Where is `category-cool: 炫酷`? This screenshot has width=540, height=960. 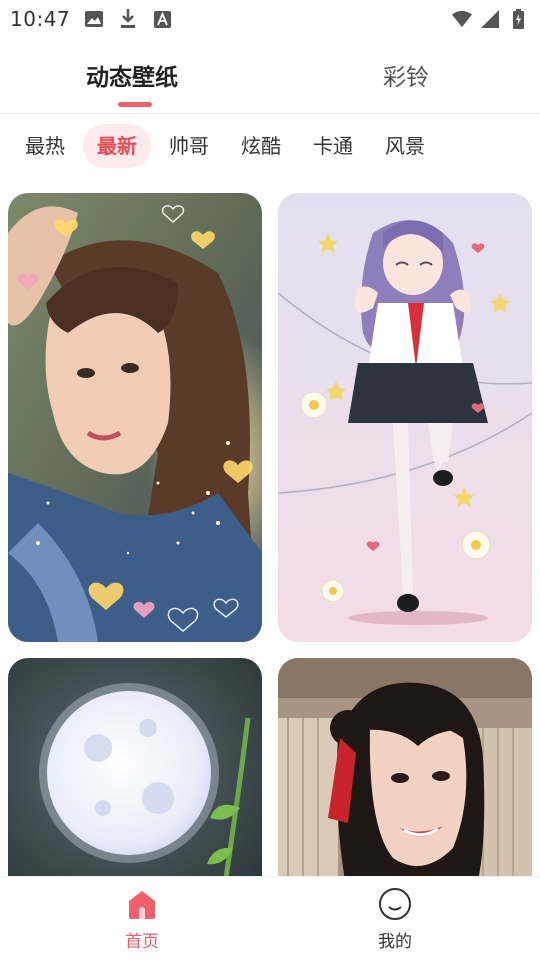 category-cool: 炫酷 is located at coordinates (261, 146).